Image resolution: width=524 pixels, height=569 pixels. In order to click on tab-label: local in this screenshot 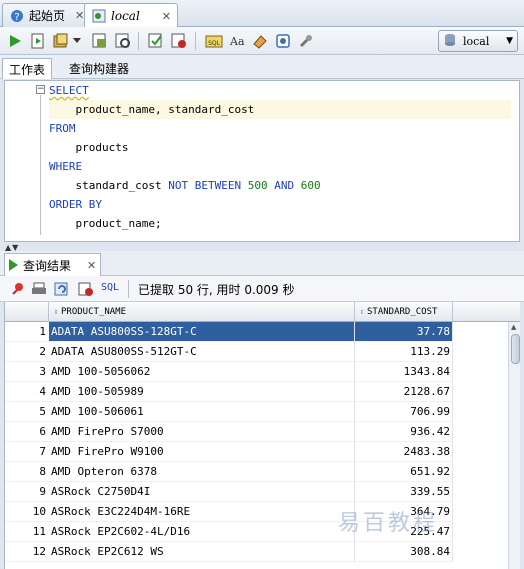, I will do `click(125, 16)`.